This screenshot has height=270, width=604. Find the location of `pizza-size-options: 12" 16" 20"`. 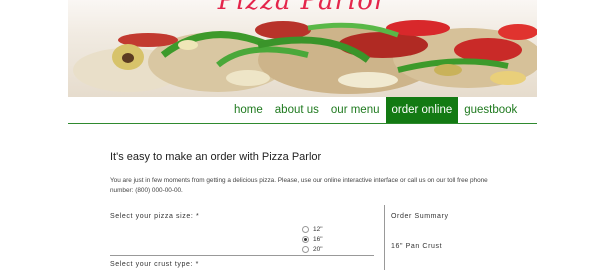

pizza-size-options: 12" 16" 20" is located at coordinates (312, 239).